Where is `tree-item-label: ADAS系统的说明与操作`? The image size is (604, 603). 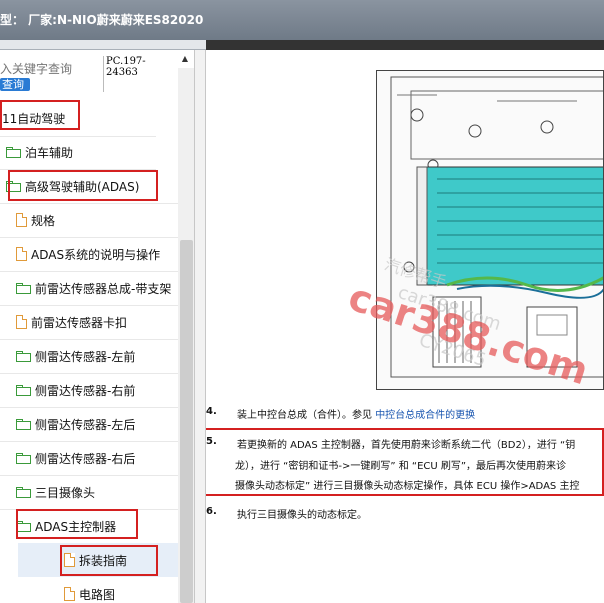
tree-item-label: ADAS系统的说明与操作 is located at coordinates (96, 254).